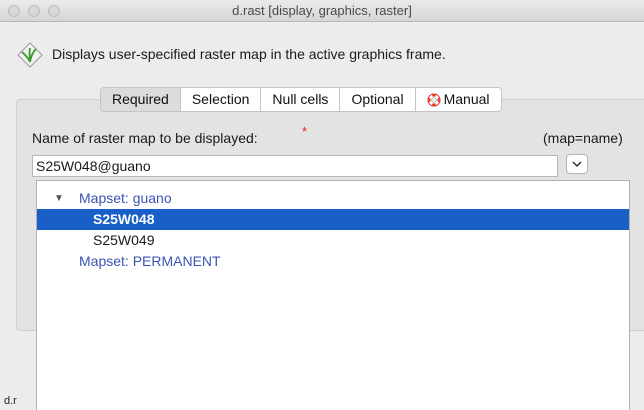 The height and width of the screenshot is (410, 644). I want to click on lifebuoy-icon, so click(434, 99).